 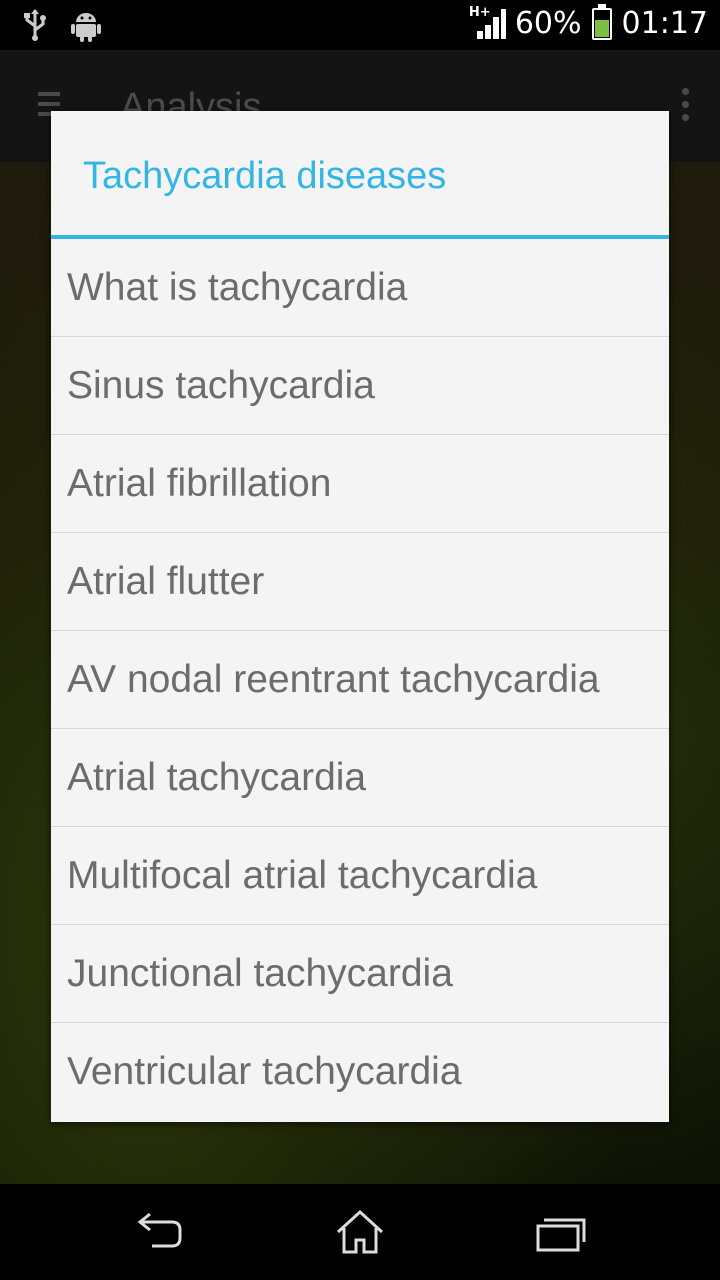 I want to click on list-item: Atrial fibrillation, so click(x=360, y=484).